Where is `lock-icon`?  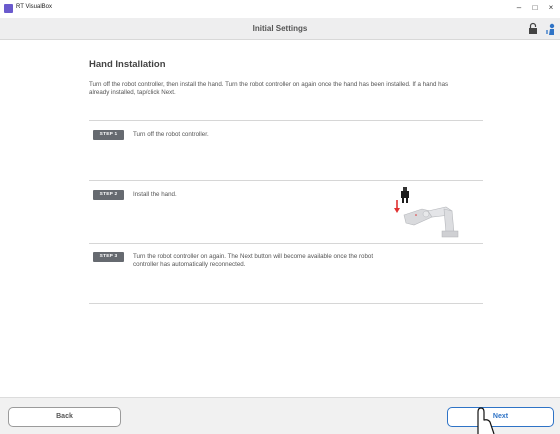 lock-icon is located at coordinates (533, 29).